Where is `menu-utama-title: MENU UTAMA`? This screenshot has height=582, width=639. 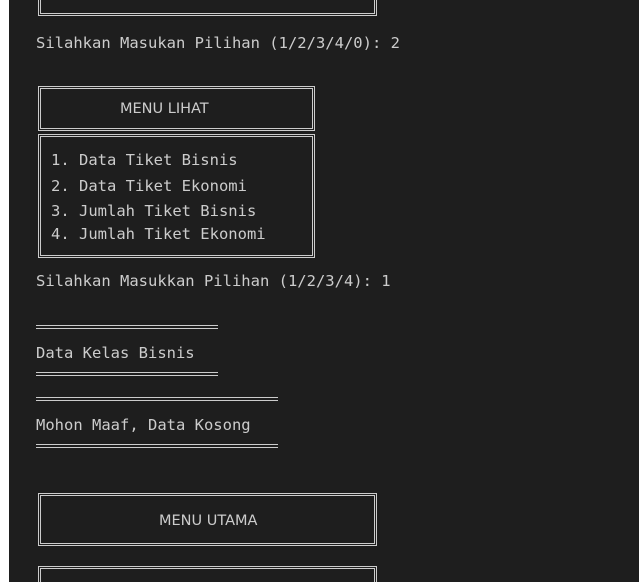
menu-utama-title: MENU UTAMA is located at coordinates (208, 521).